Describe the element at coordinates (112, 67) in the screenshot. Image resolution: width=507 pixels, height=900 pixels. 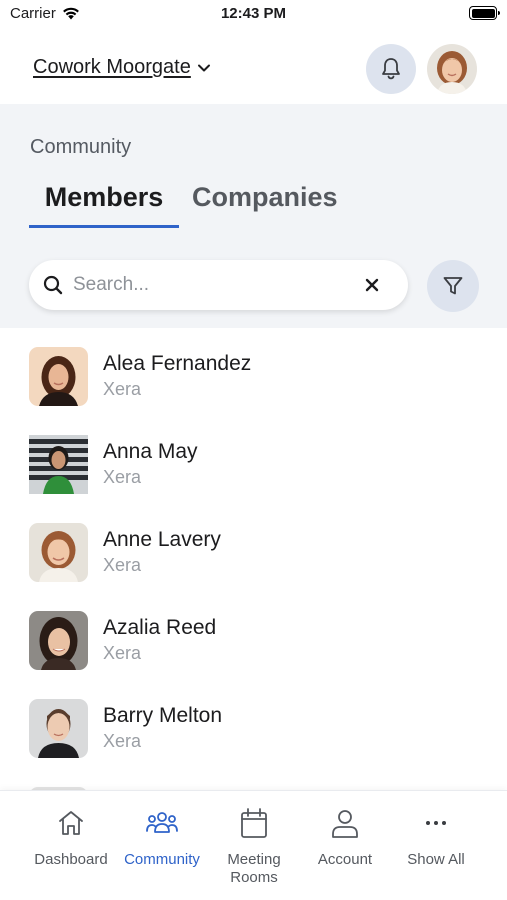
I see `location-label: Cowork Moorgate` at that location.